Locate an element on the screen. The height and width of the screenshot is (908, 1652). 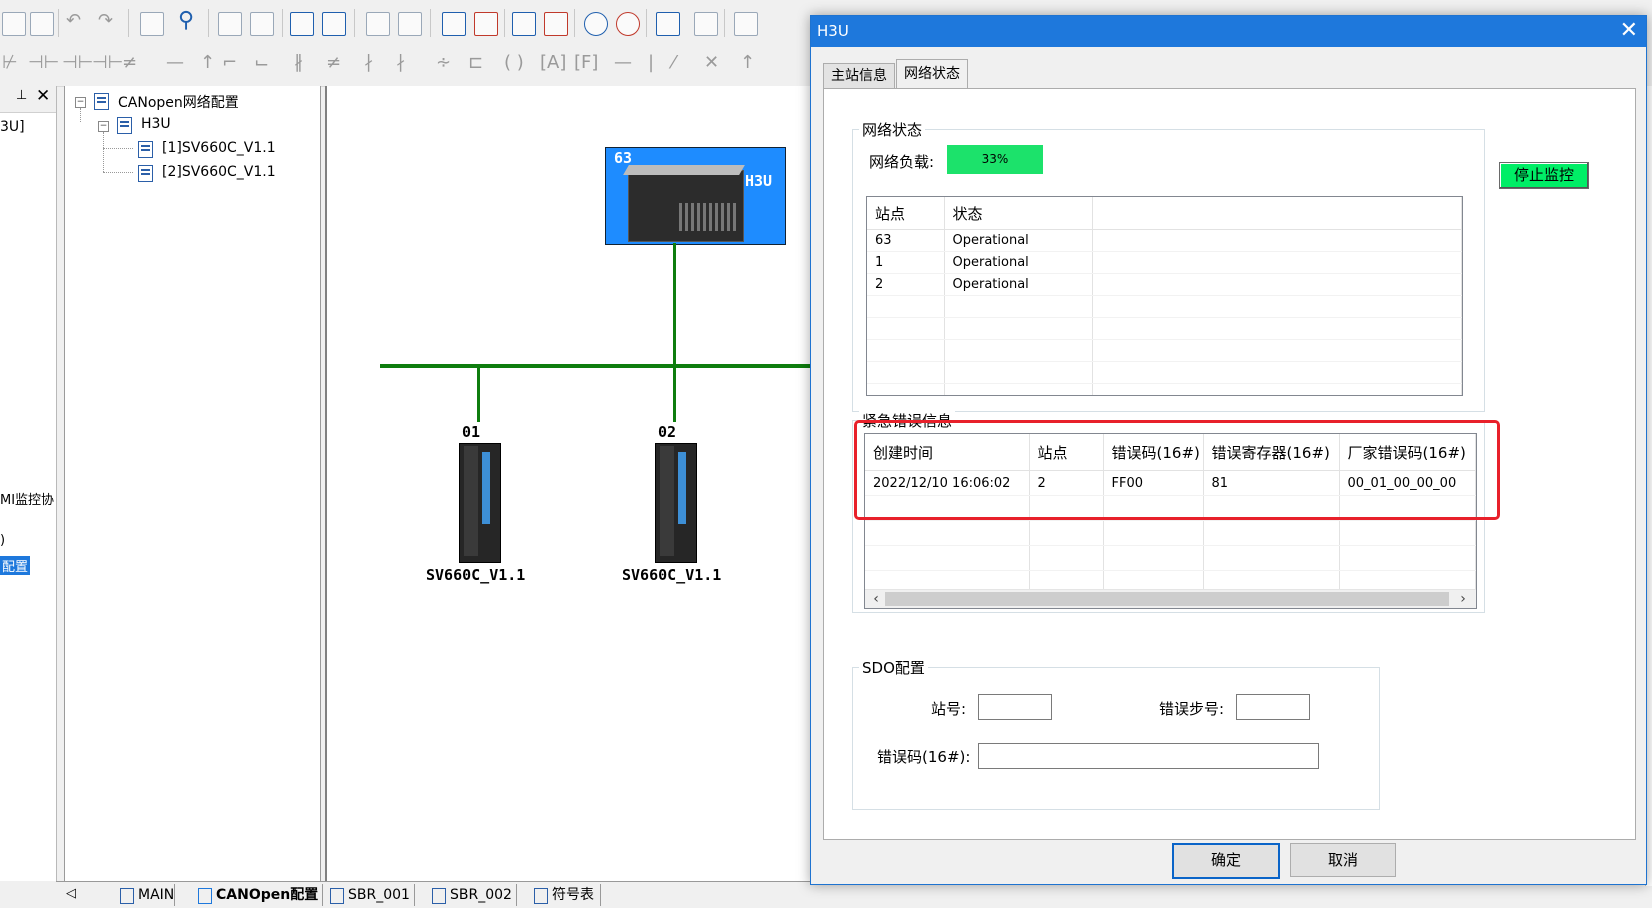
stop-monitor-button: 停止监控 is located at coordinates (1544, 175).